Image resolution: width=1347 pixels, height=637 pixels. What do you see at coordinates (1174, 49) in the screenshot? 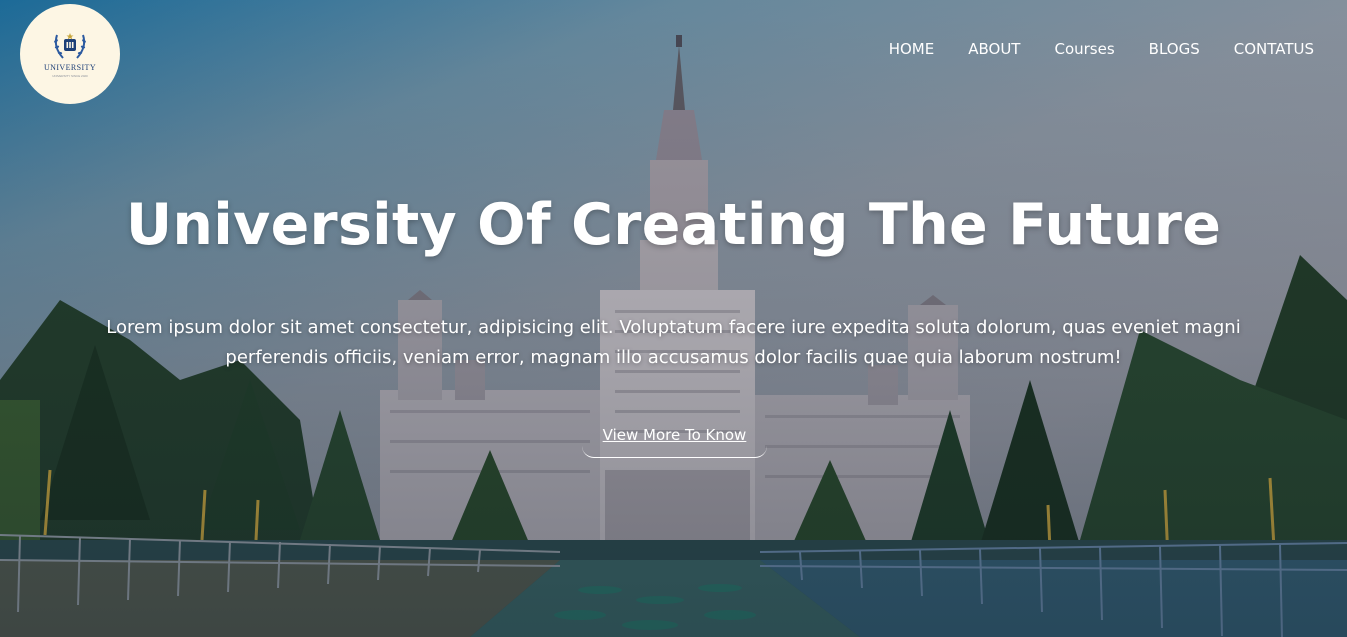
I see `nav-link-blogs: BLOGS` at bounding box center [1174, 49].